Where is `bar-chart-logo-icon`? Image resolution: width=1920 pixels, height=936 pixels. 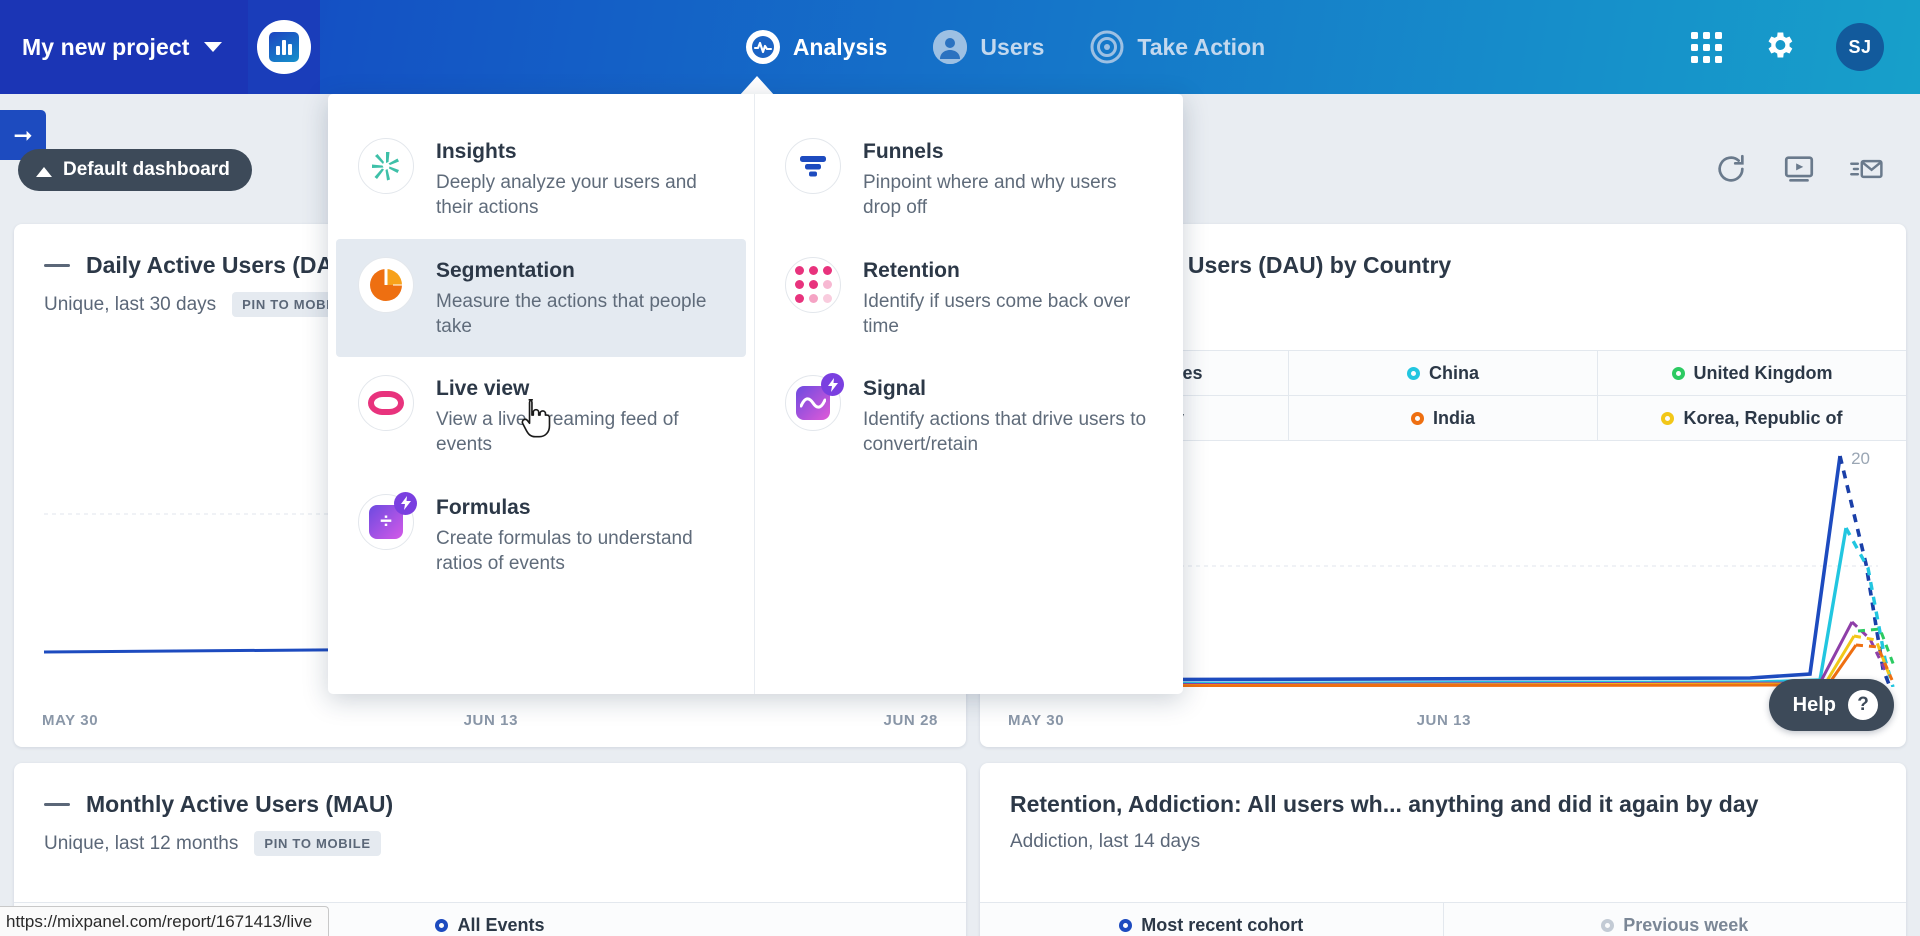
bar-chart-logo-icon is located at coordinates (284, 47).